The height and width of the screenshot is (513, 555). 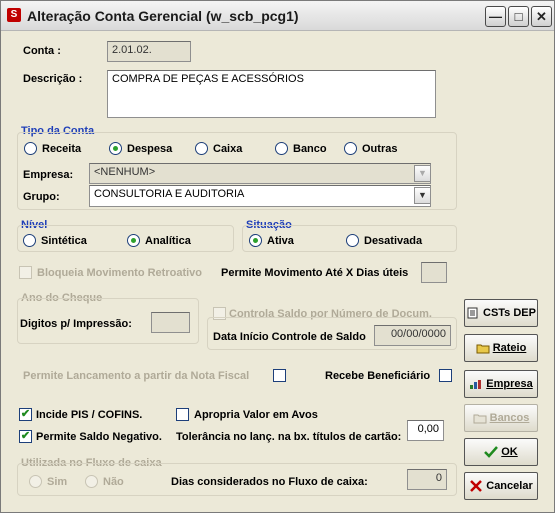 I want to click on document-icon, so click(x=473, y=313).